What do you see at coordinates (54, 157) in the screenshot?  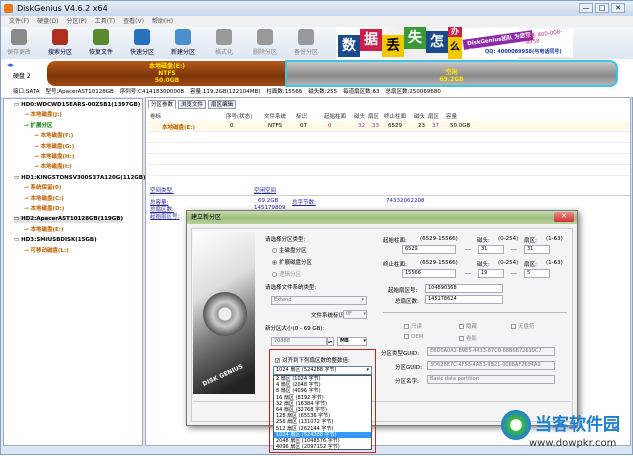 I see `tree-item: ⊸ 本地磁盘(H:)` at bounding box center [54, 157].